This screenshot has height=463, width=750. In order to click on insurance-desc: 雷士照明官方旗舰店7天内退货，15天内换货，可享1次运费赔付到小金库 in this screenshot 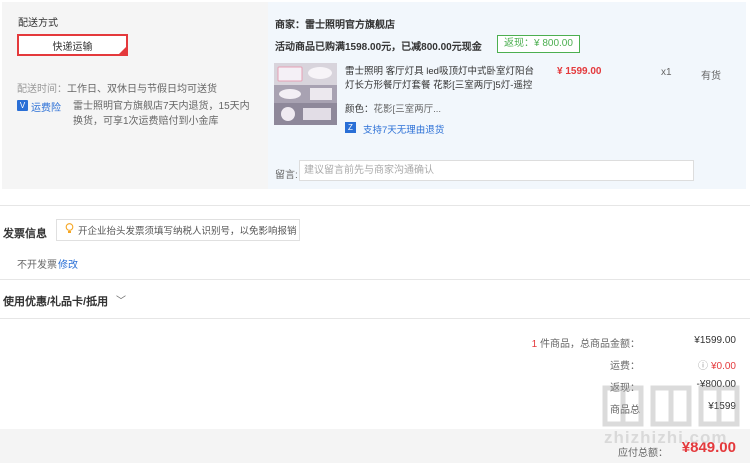, I will do `click(161, 114)`.